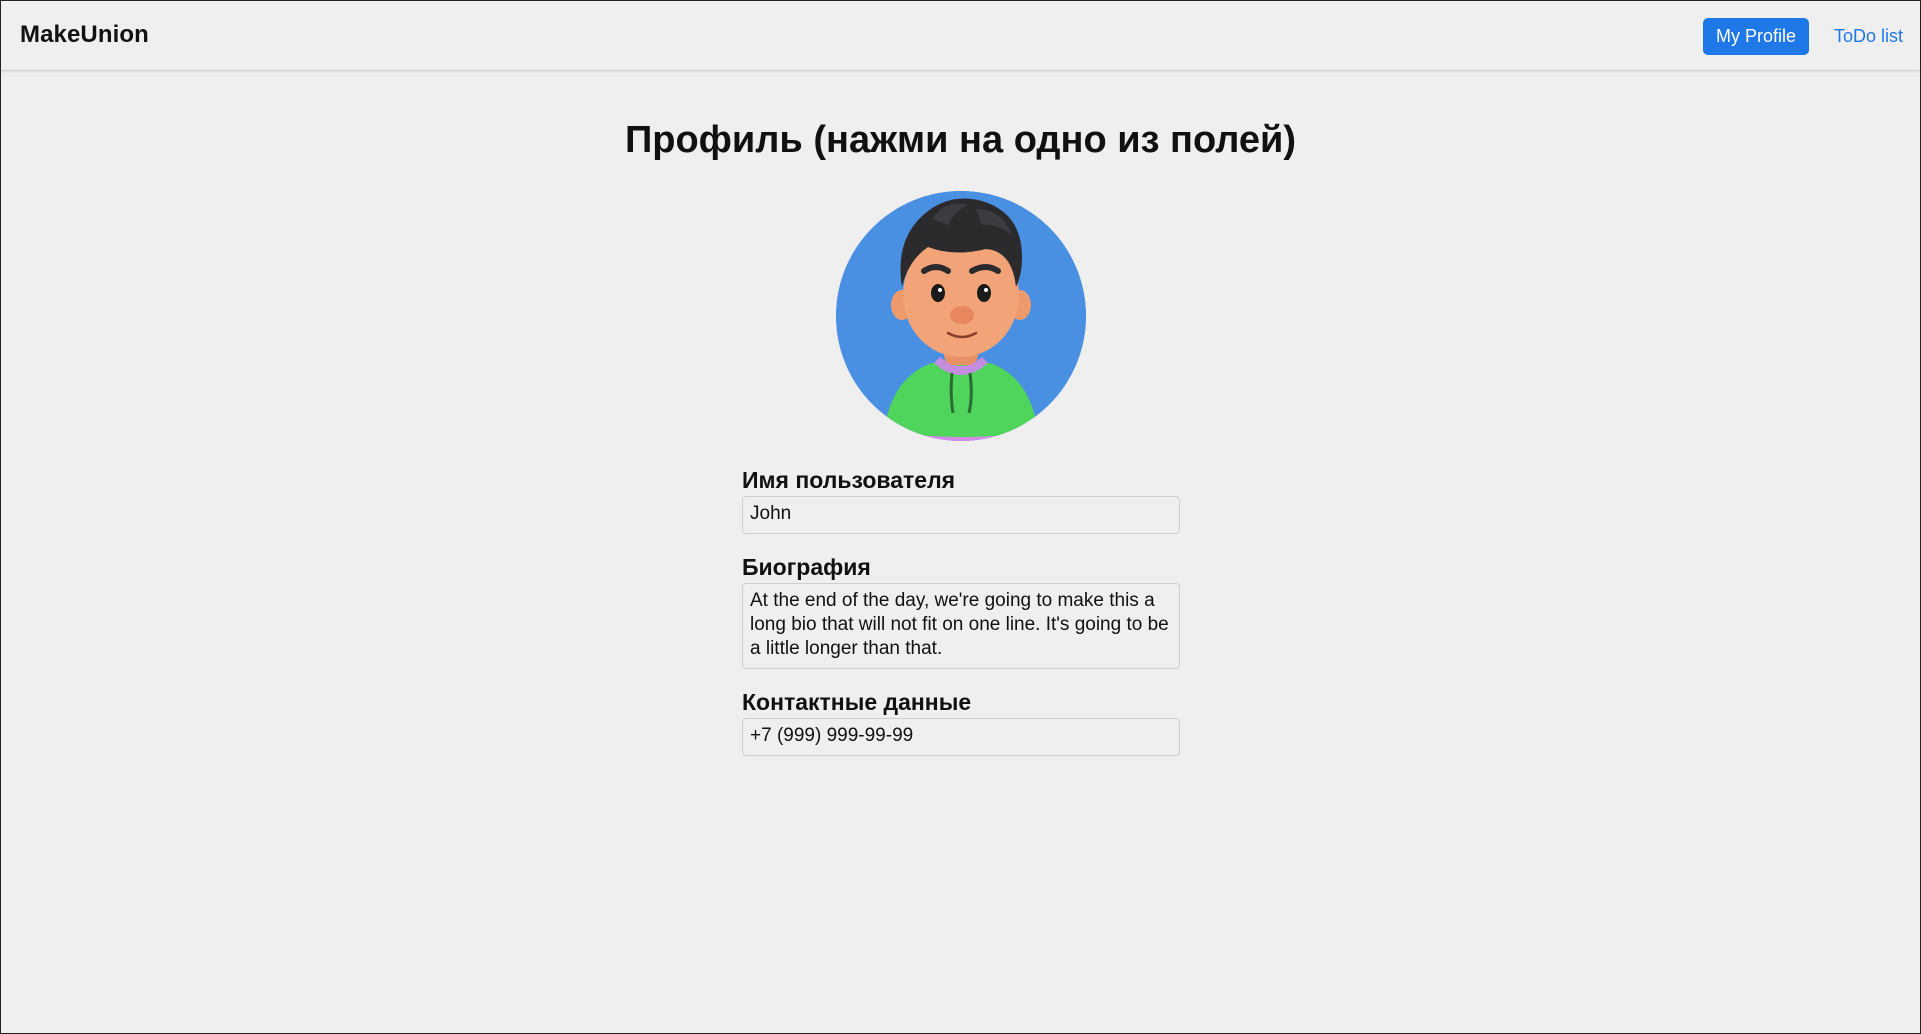 This screenshot has height=1034, width=1921. What do you see at coordinates (857, 702) in the screenshot?
I see `contact-label: Контактные данные` at bounding box center [857, 702].